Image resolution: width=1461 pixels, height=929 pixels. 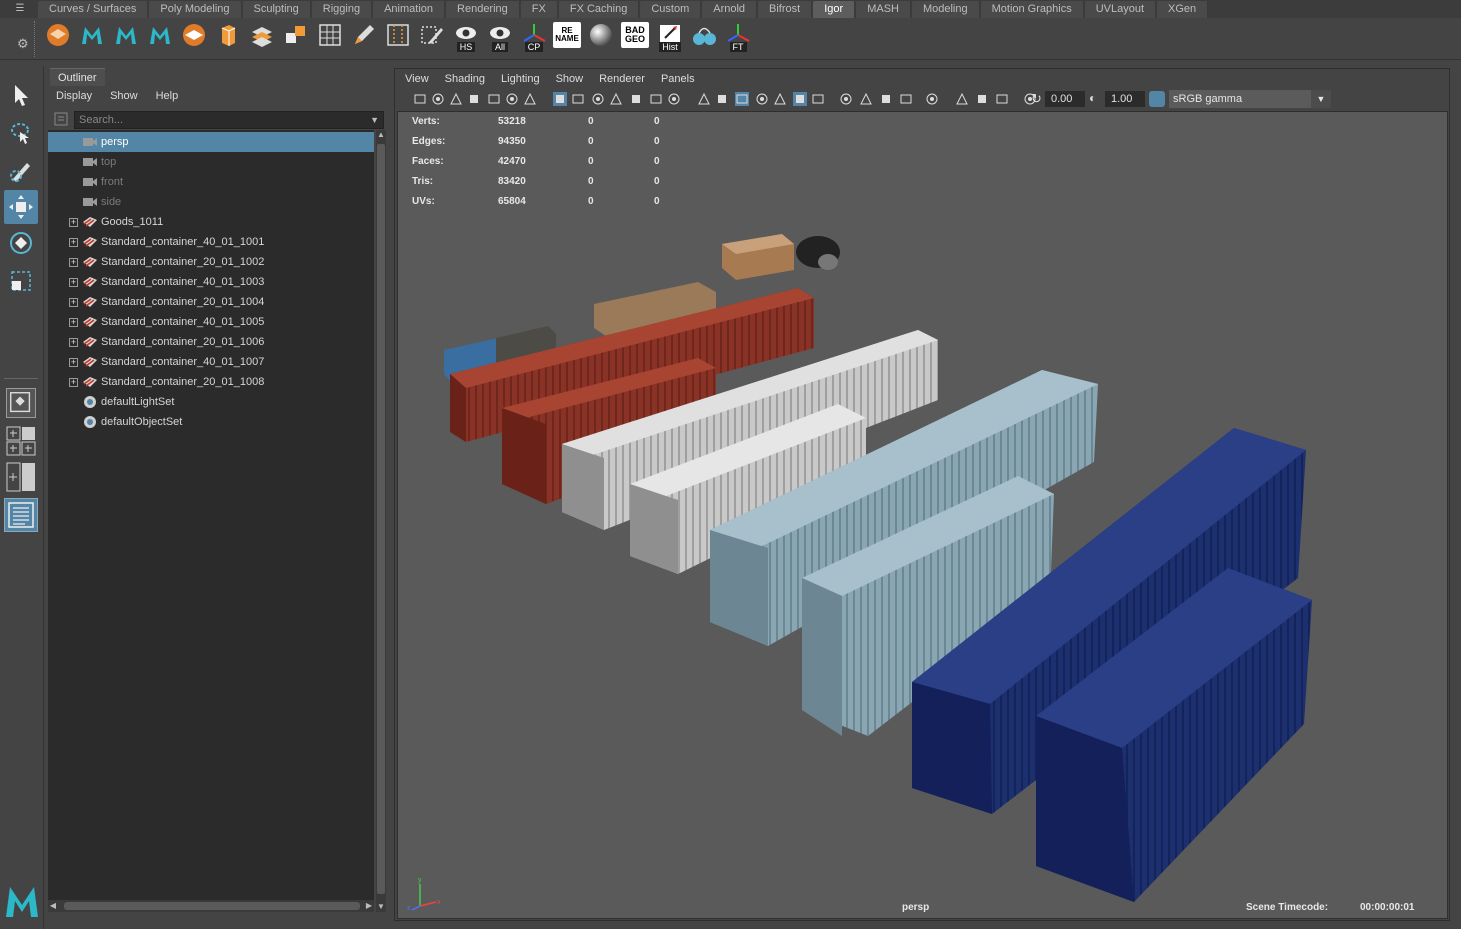 I want to click on stack-layers-tool-button, so click(x=262, y=38).